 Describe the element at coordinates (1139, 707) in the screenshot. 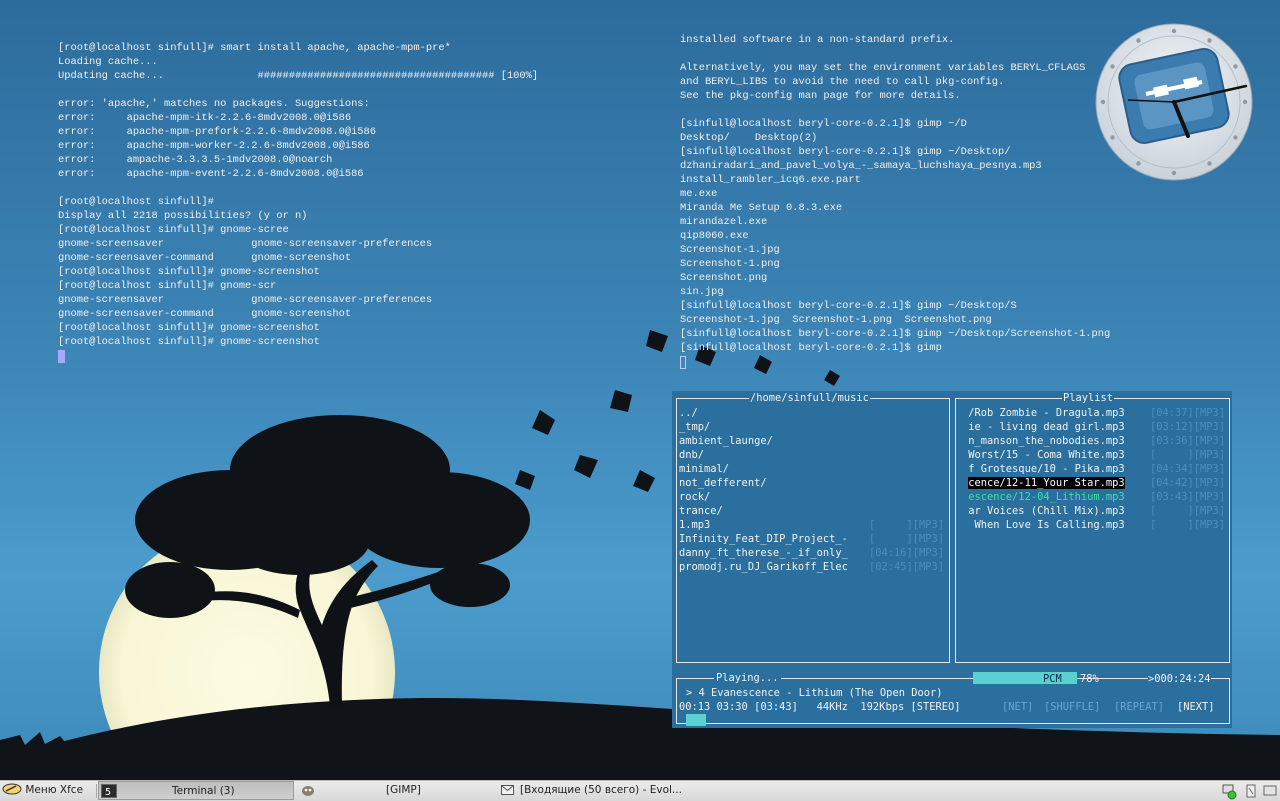

I see `flag-repeat: [REPEAT]` at that location.